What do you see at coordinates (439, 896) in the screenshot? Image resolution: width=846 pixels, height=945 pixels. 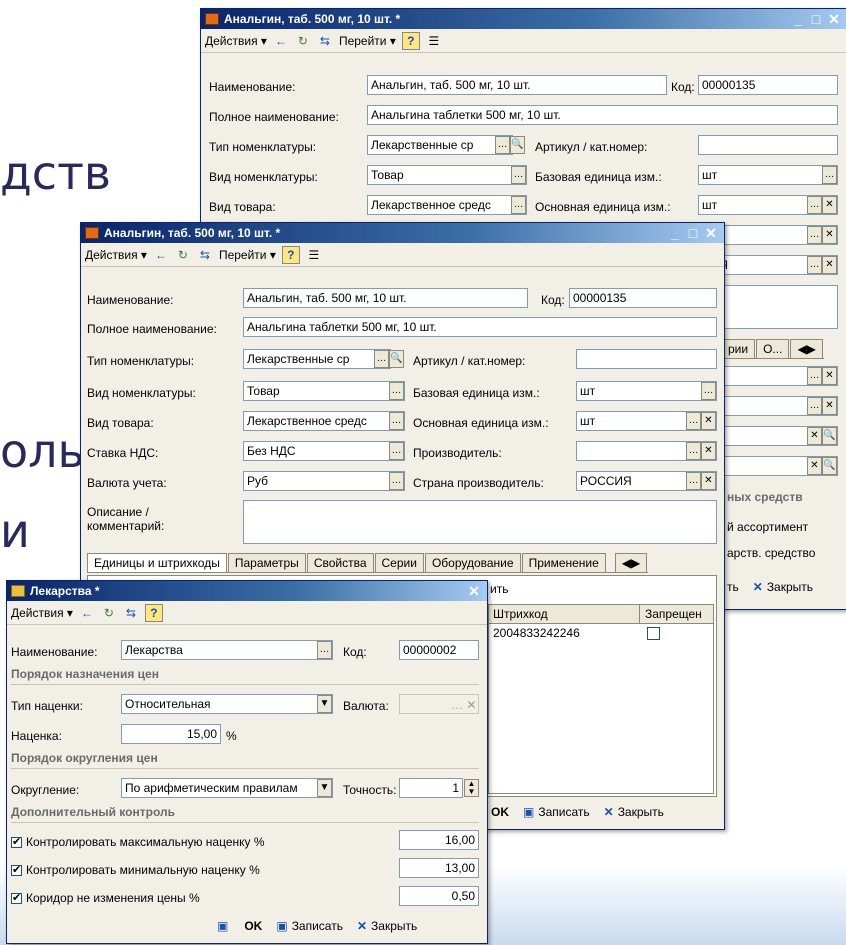 I see `price-corridor-field: 0,50` at bounding box center [439, 896].